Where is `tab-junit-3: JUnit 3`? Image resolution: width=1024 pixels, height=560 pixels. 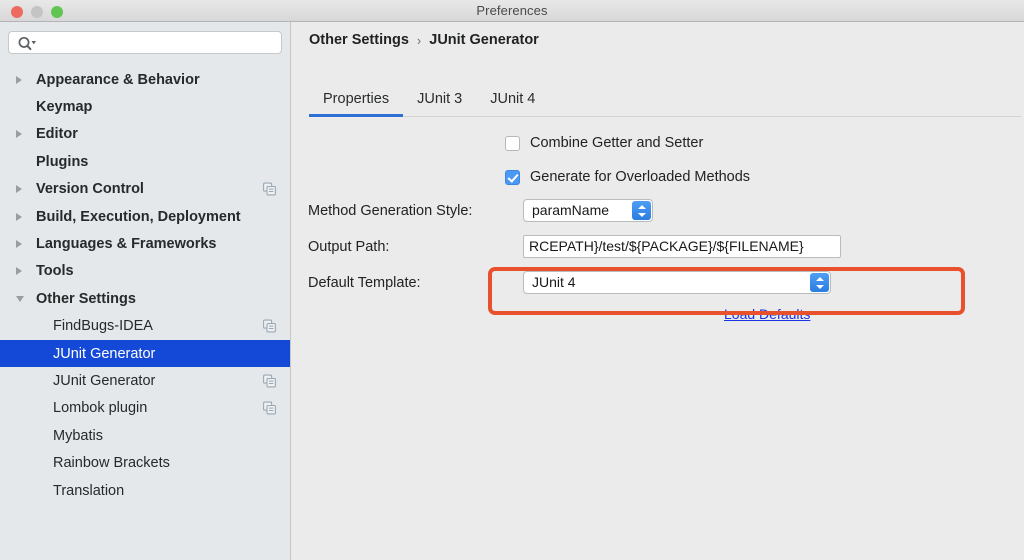 tab-junit-3: JUnit 3 is located at coordinates (439, 101).